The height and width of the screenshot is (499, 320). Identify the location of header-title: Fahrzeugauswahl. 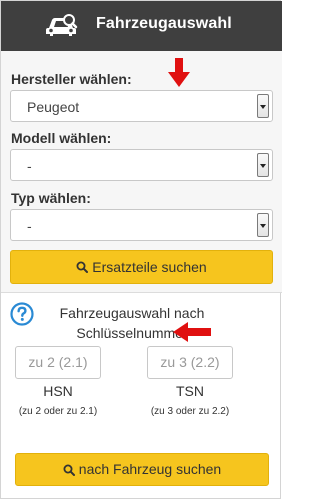
(164, 23).